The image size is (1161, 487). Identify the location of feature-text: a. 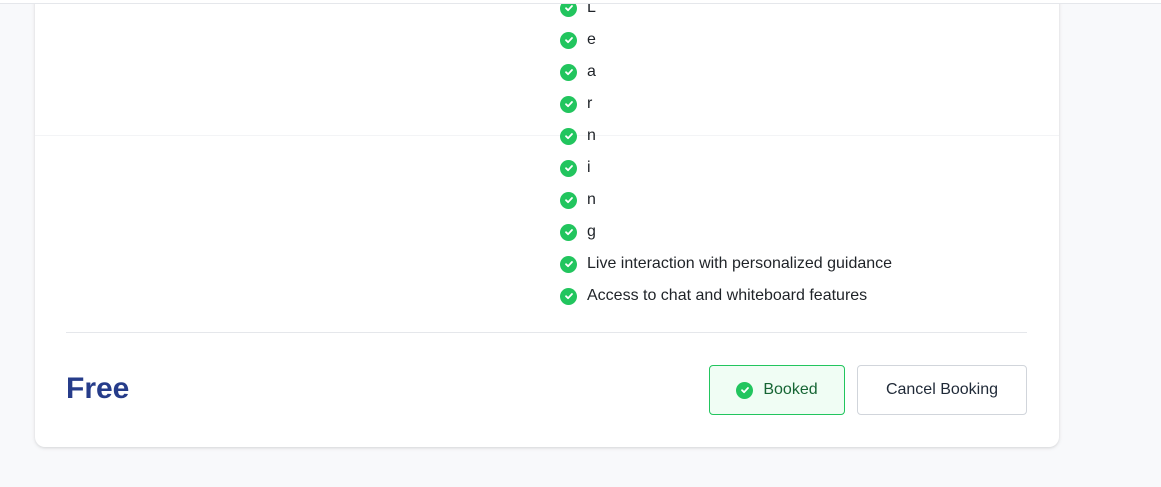
(591, 71).